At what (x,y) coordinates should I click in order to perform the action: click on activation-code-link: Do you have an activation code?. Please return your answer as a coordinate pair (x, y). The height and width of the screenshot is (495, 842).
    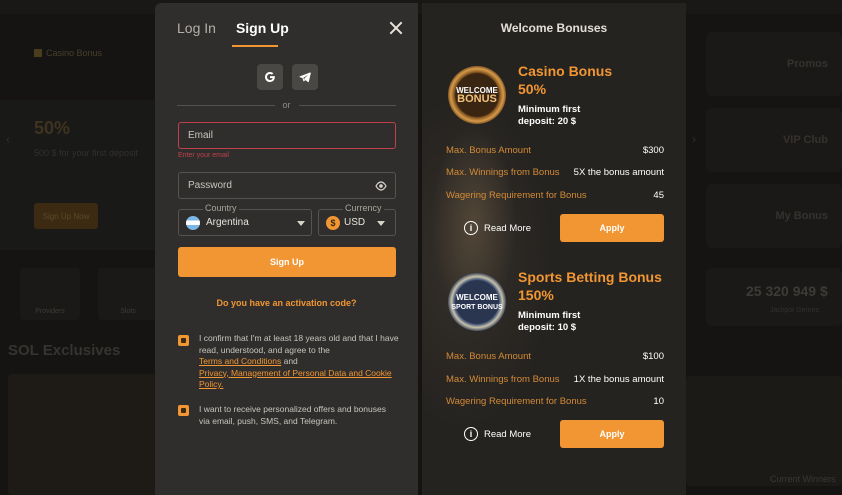
    Looking at the image, I should click on (286, 303).